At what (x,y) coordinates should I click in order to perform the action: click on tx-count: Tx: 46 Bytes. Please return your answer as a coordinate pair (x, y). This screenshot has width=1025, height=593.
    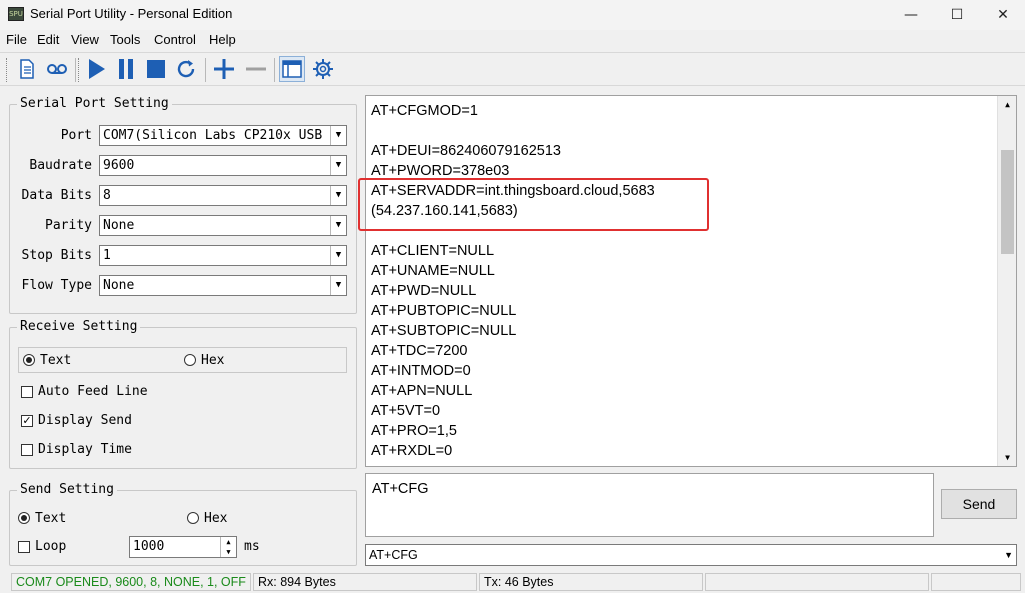
    Looking at the image, I should click on (591, 582).